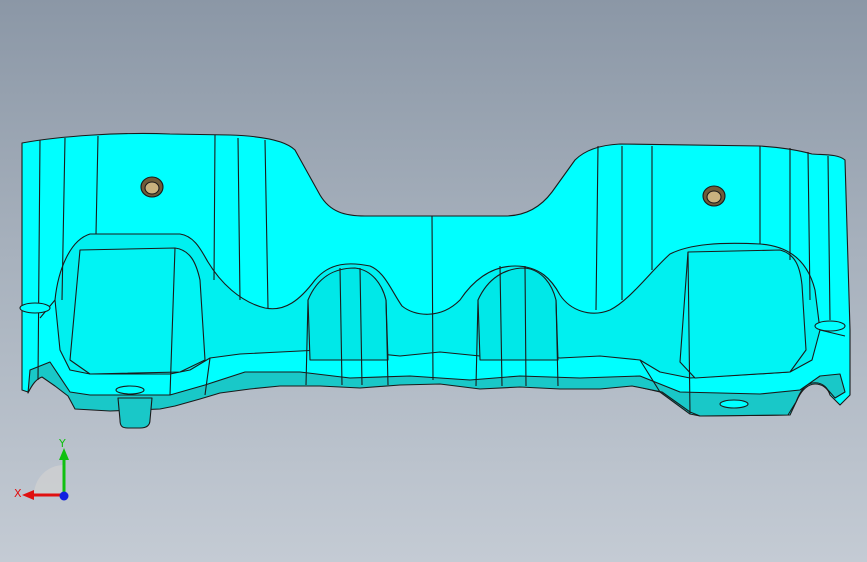  I want to click on hole-bottom-left, so click(130, 390).